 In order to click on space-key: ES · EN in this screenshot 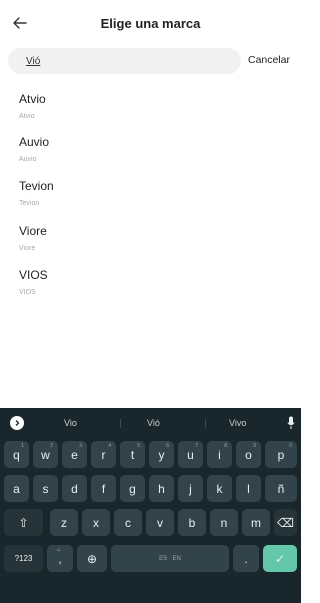, I will do `click(170, 558)`.